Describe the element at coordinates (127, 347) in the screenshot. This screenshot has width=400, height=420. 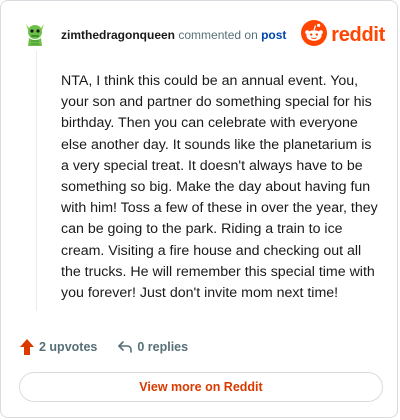
I see `reply-arrow-icon` at that location.